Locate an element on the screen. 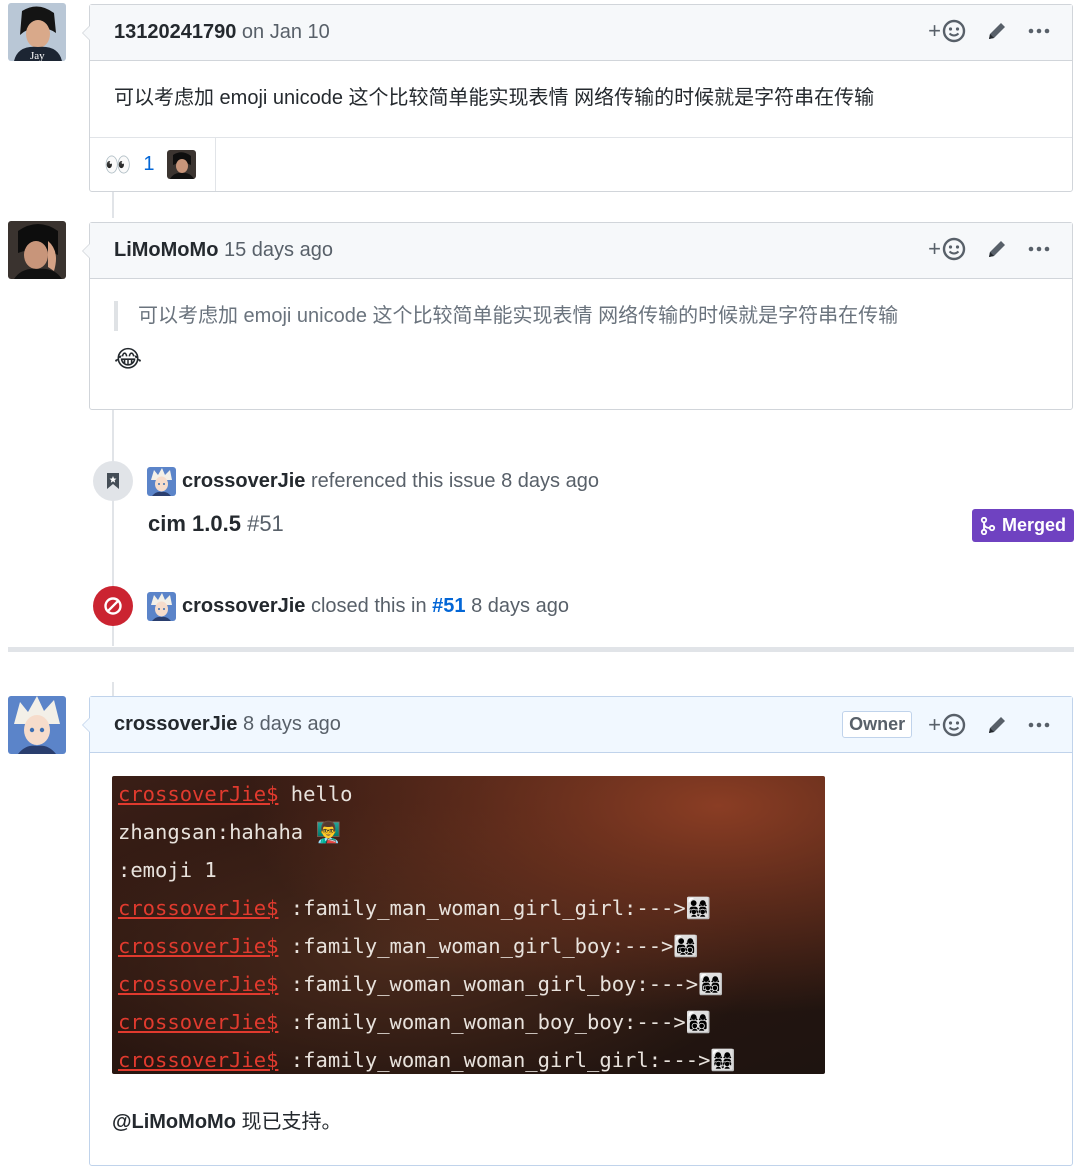 Image resolution: width=1080 pixels, height=1166 pixels. comment-author: LiMoMoMo is located at coordinates (166, 250).